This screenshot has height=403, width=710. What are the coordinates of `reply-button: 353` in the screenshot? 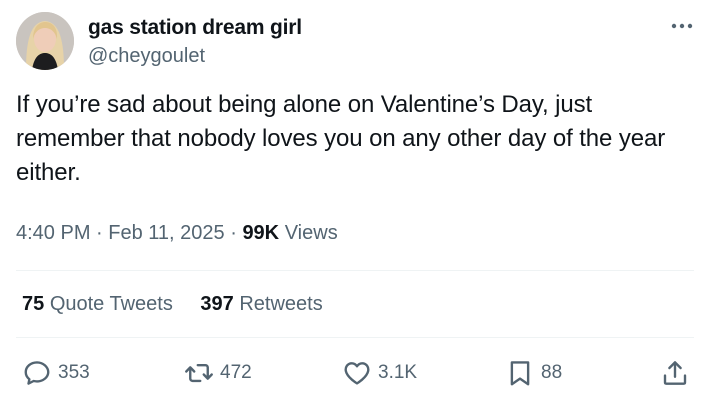 It's located at (56, 373).